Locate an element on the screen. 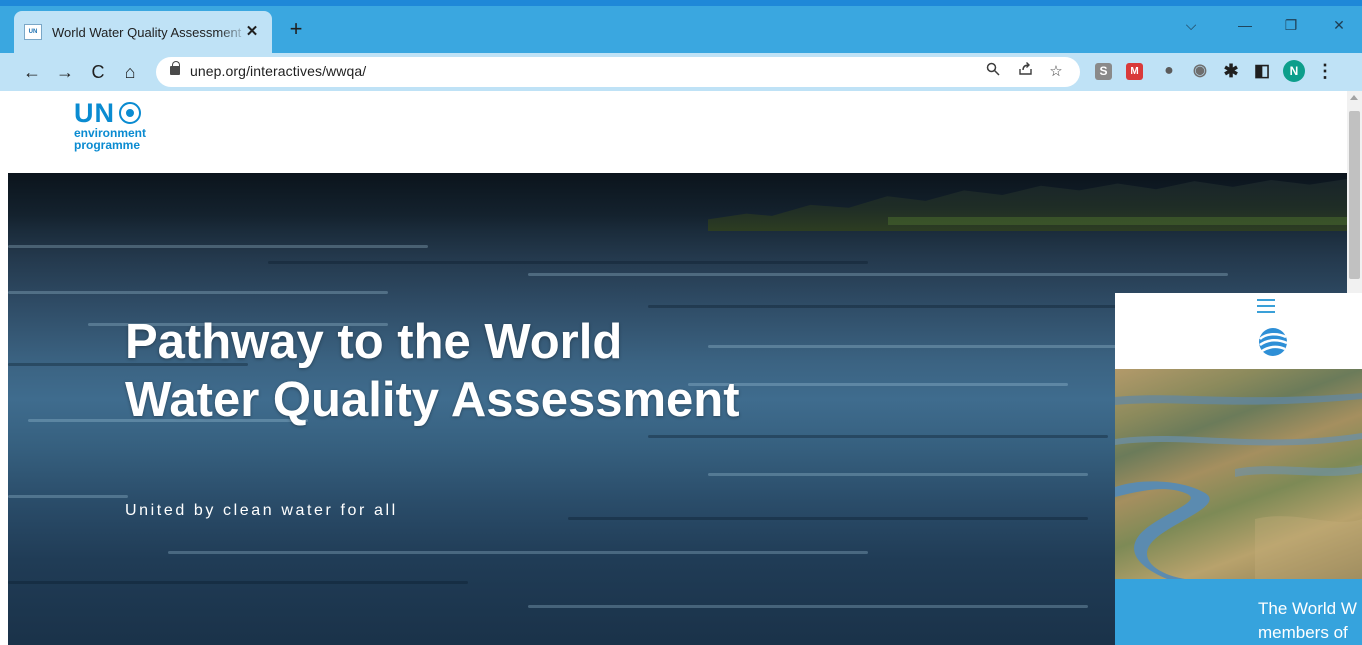  panel-caption: The World W members of is located at coordinates (1238, 612).